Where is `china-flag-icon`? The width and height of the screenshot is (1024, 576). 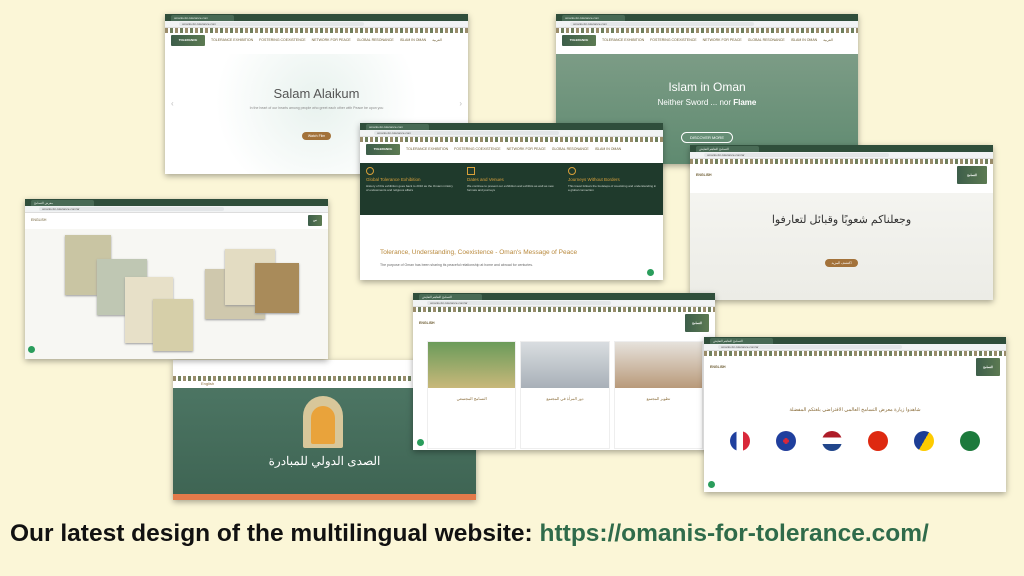 china-flag-icon is located at coordinates (878, 441).